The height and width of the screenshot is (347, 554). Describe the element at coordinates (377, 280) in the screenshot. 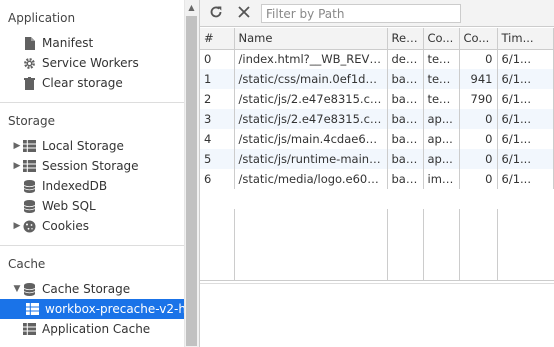

I see `split-divider` at that location.